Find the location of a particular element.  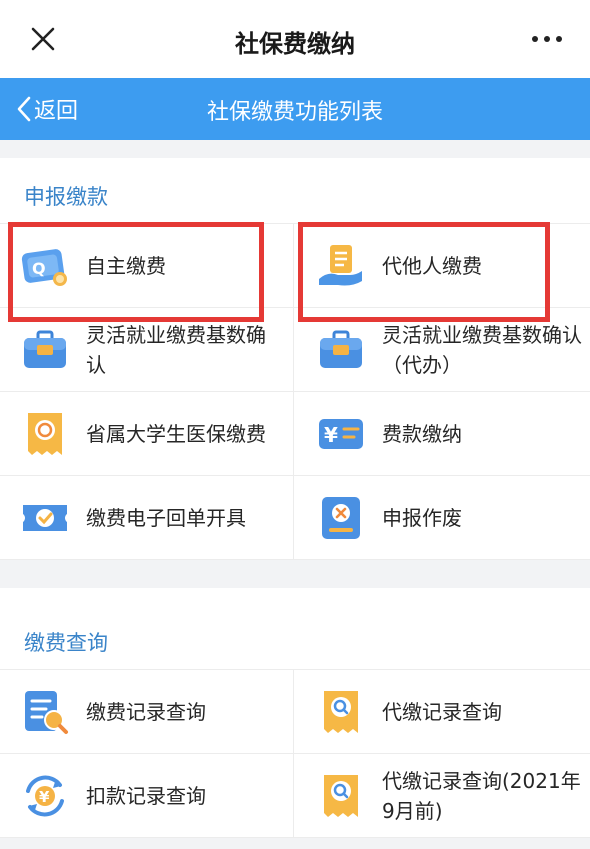

app-header: 社保费缴纳 is located at coordinates (295, 39).